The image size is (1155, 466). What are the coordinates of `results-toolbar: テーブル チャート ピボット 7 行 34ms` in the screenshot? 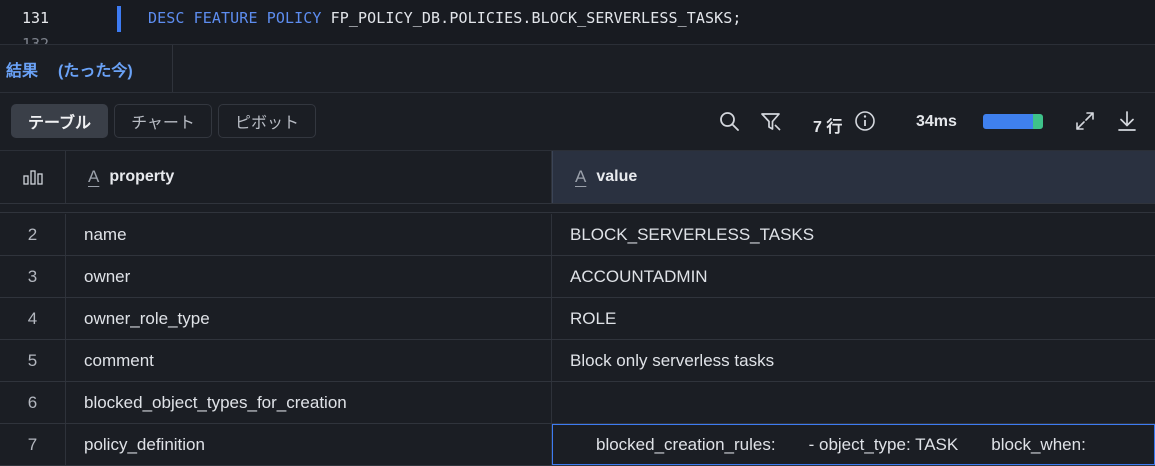 It's located at (577, 121).